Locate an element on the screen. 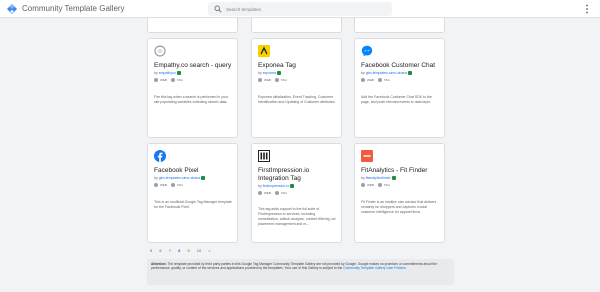 This screenshot has height=292, width=600. top-bar: Community Template Gallery is located at coordinates (300, 9).